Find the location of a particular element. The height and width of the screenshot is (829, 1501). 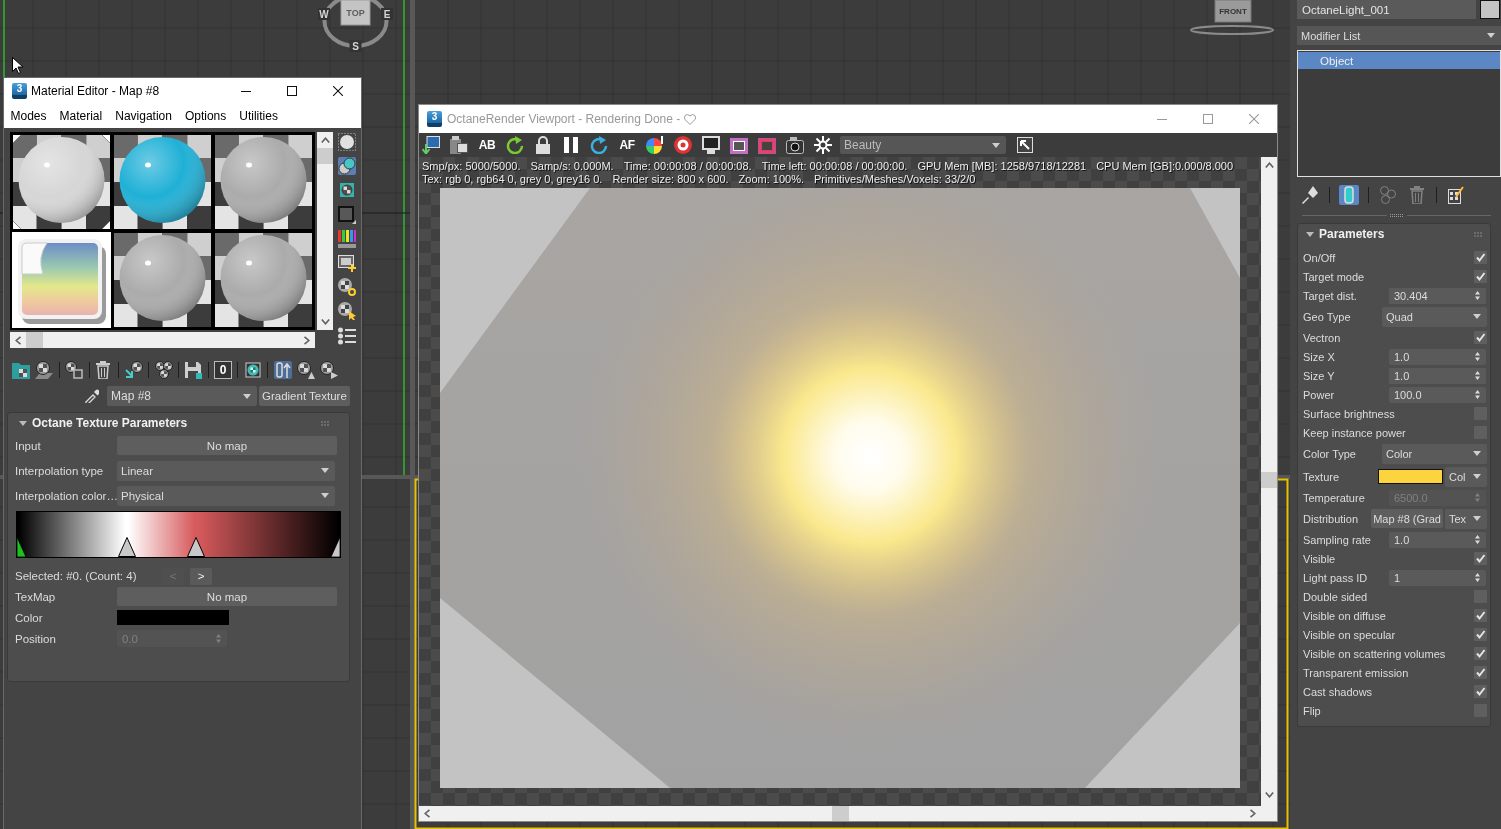

square-icon is located at coordinates (347, 214).